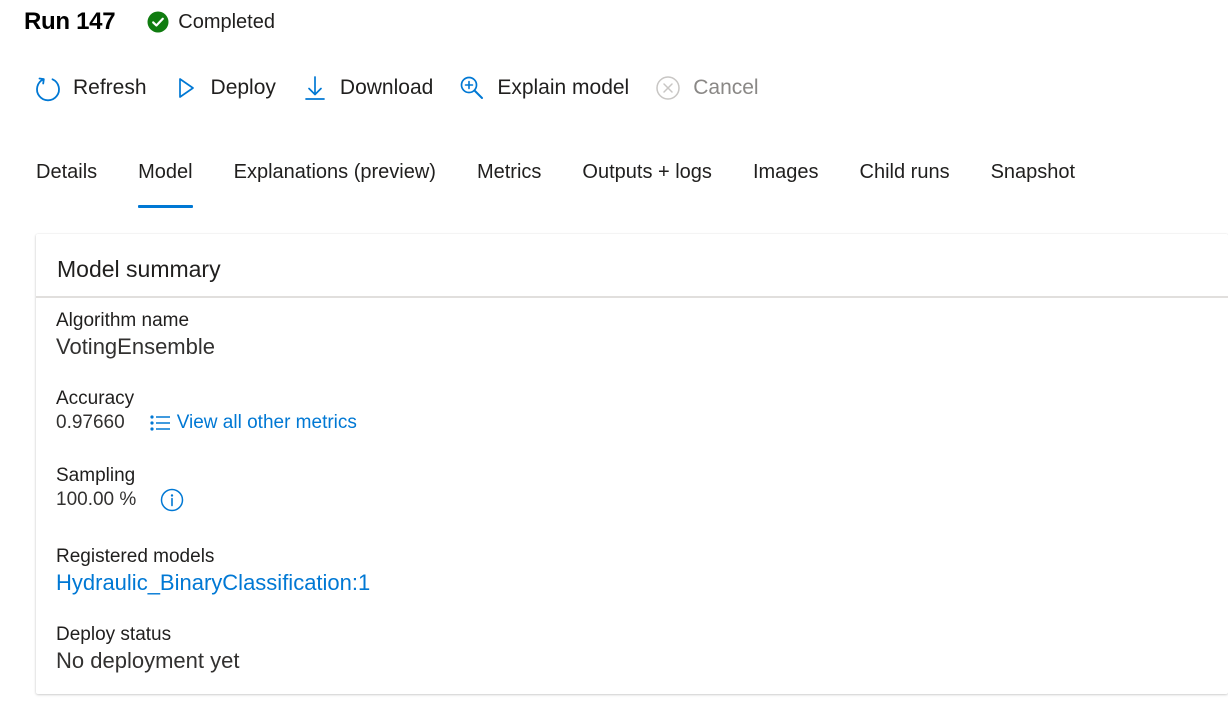 The image size is (1228, 716). I want to click on deploy-button: Deploy, so click(224, 88).